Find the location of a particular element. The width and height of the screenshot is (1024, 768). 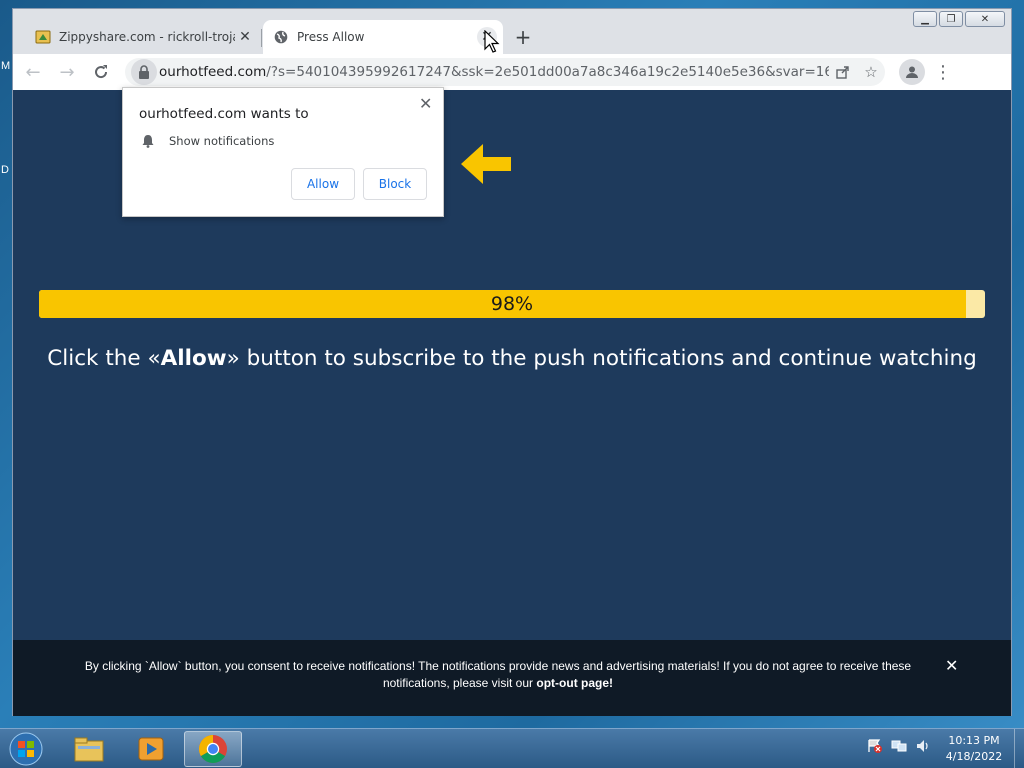

chrome-icon is located at coordinates (213, 749).